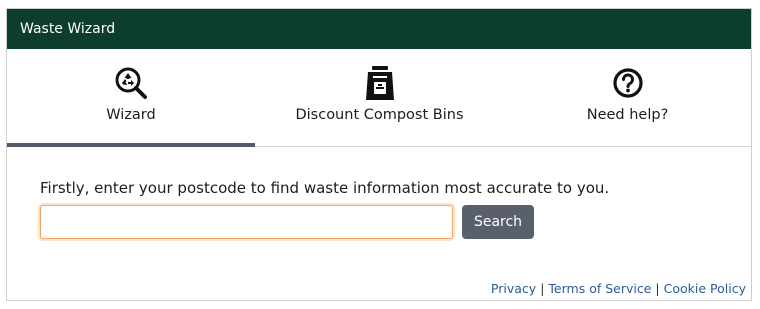 The height and width of the screenshot is (309, 760). Describe the element at coordinates (68, 29) in the screenshot. I see `app-title: Waste Wizard` at that location.